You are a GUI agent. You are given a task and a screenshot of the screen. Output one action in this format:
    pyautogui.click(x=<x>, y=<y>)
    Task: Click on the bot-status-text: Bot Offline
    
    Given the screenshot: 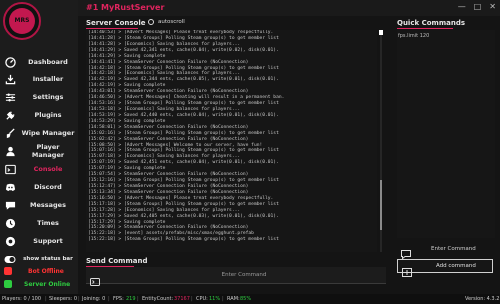 What is the action you would take?
    pyautogui.click(x=46, y=271)
    